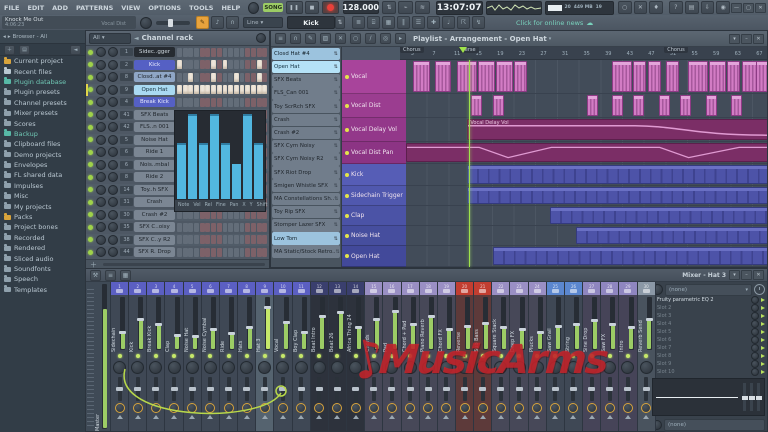 This screenshot has width=768, height=432. What do you see at coordinates (183, 205) in the screenshot?
I see `graph-label-note: Note` at bounding box center [183, 205].